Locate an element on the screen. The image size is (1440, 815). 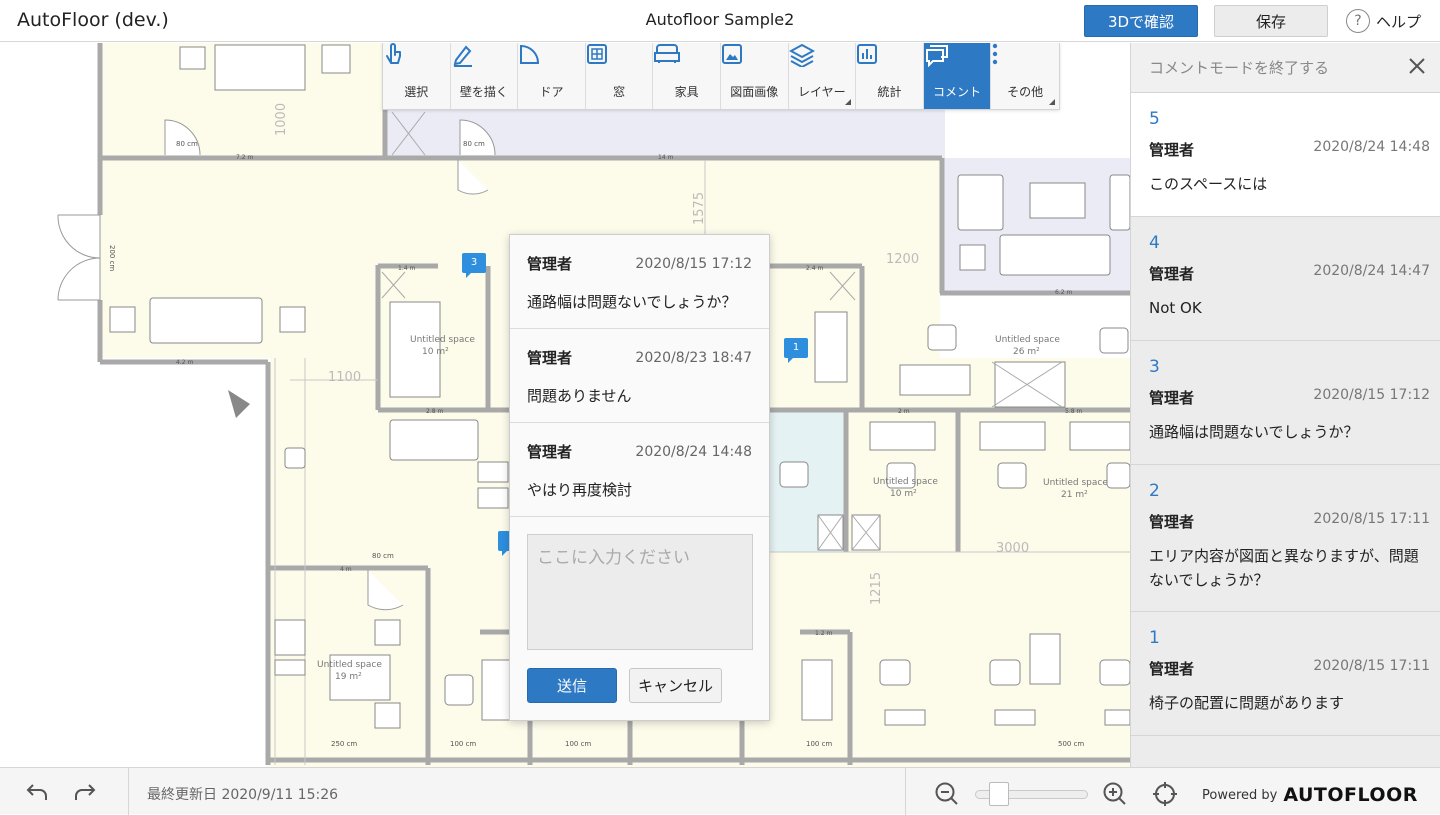
tool-more: その他 is located at coordinates (1025, 76).